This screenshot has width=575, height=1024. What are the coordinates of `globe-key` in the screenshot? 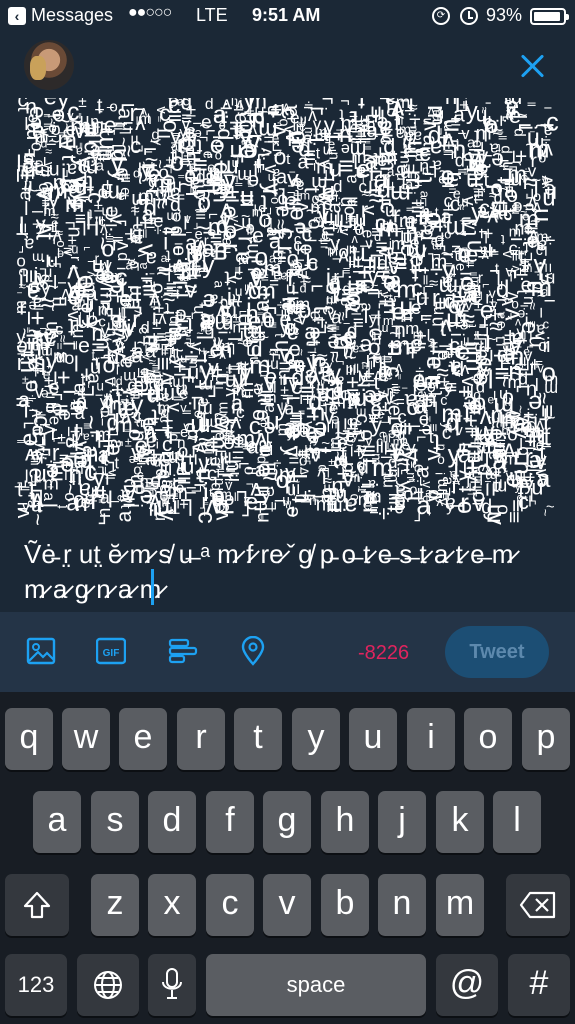 It's located at (108, 985).